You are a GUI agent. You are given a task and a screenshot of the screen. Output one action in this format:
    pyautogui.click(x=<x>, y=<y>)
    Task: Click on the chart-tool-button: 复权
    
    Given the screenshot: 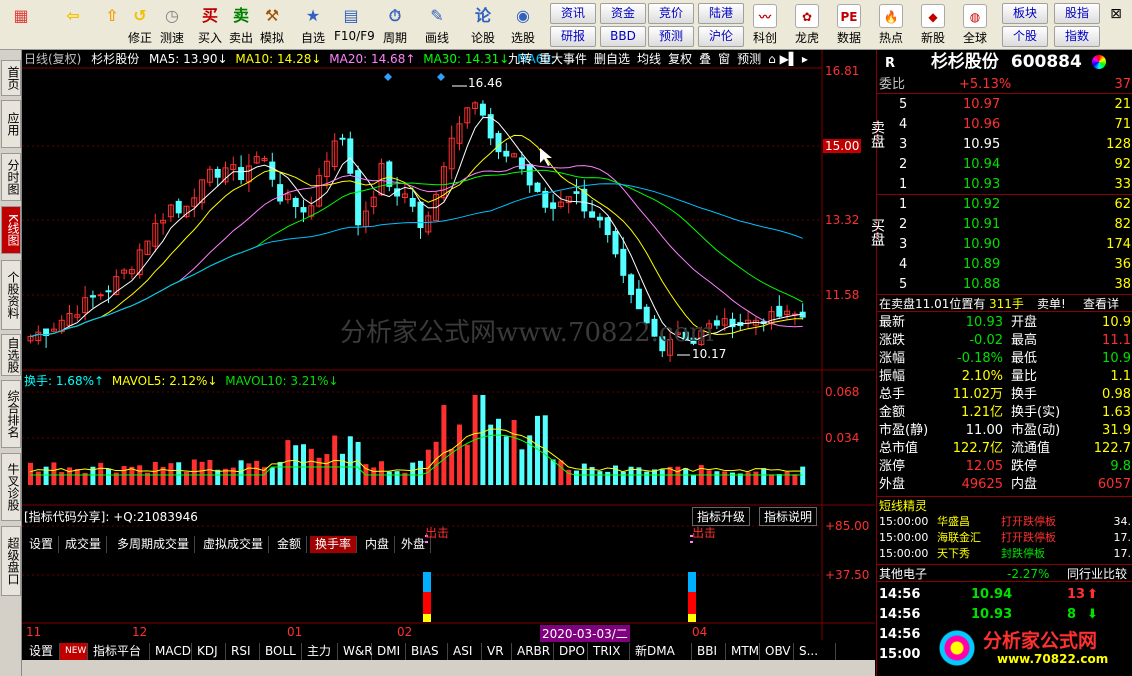 What is the action you would take?
    pyautogui.click(x=680, y=59)
    